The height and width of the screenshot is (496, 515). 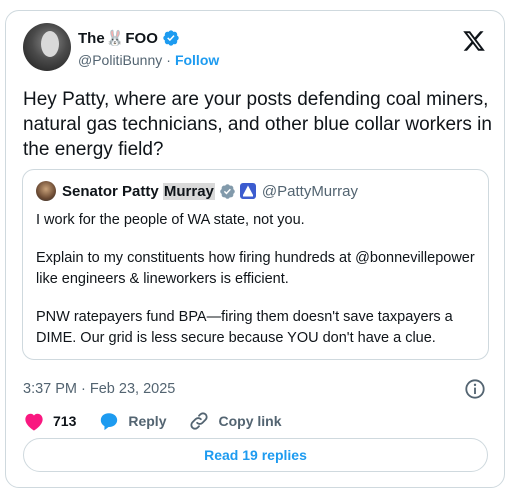 I want to click on quoted-author-name: Senator Patty Murray, so click(x=138, y=191).